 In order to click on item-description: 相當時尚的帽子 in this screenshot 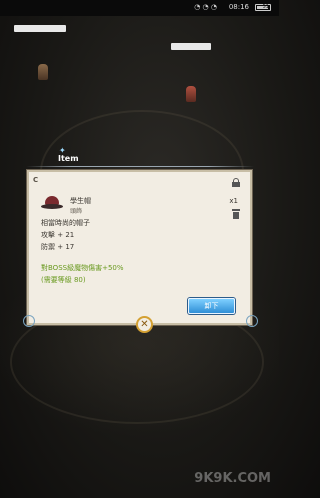, I will do `click(65, 223)`.